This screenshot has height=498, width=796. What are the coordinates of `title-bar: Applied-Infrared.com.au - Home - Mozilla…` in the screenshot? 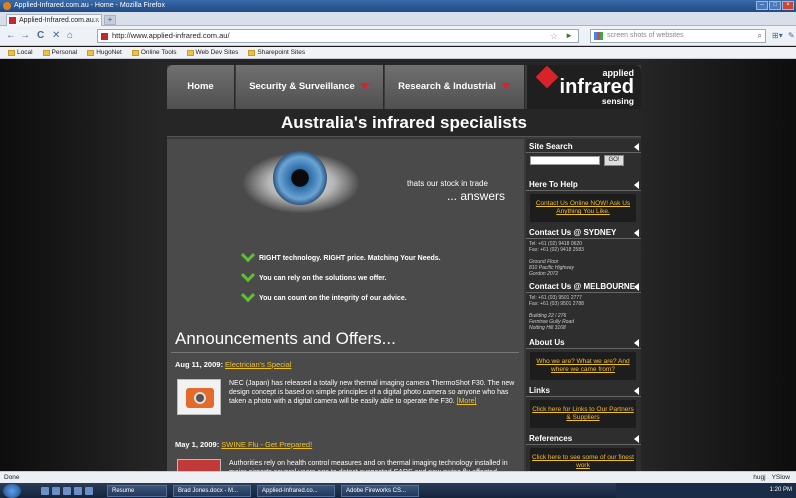 It's located at (398, 6).